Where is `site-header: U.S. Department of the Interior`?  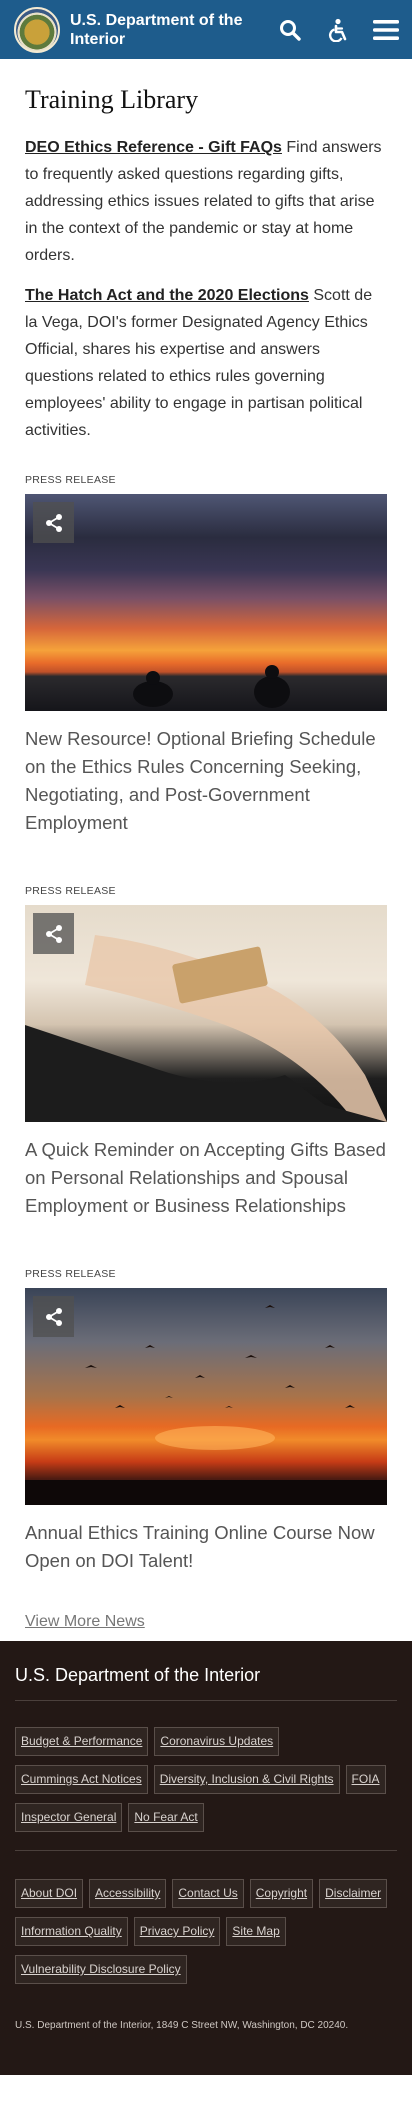
site-header: U.S. Department of the Interior is located at coordinates (206, 29).